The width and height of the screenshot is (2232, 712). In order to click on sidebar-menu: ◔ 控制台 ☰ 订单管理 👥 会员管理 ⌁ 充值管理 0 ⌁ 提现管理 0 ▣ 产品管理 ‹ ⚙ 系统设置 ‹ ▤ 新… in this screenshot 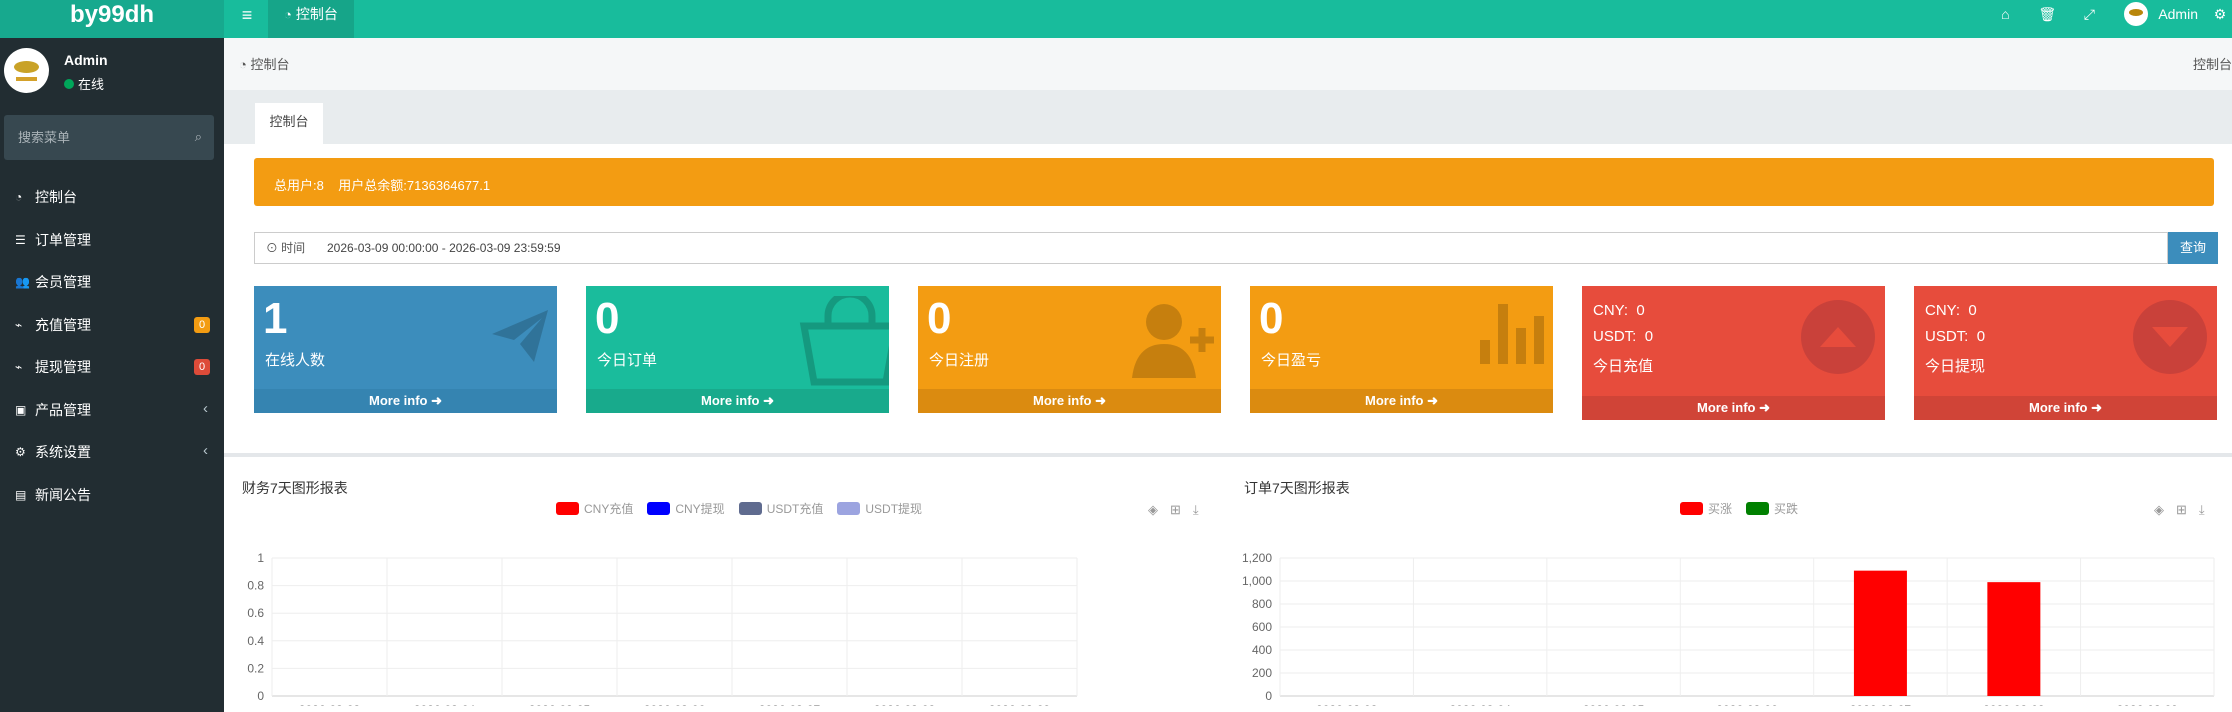, I will do `click(112, 346)`.